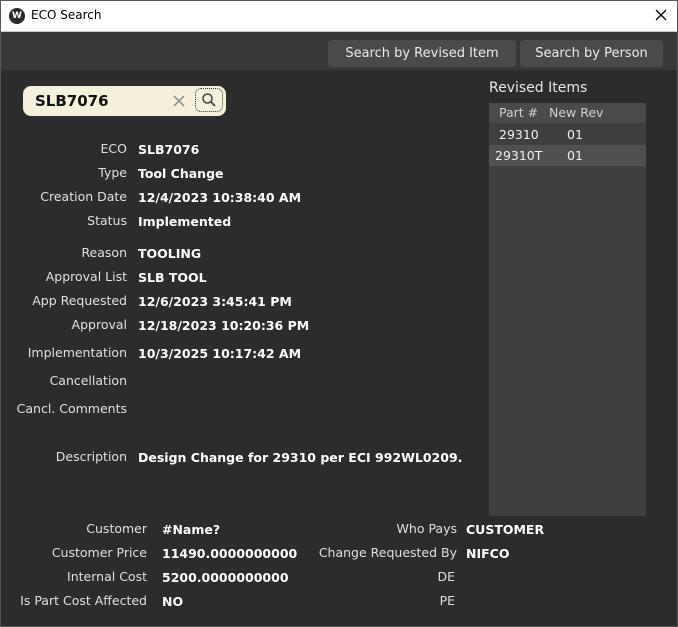  Describe the element at coordinates (172, 277) in the screenshot. I see `approval-list-value: SLB TOOL` at that location.